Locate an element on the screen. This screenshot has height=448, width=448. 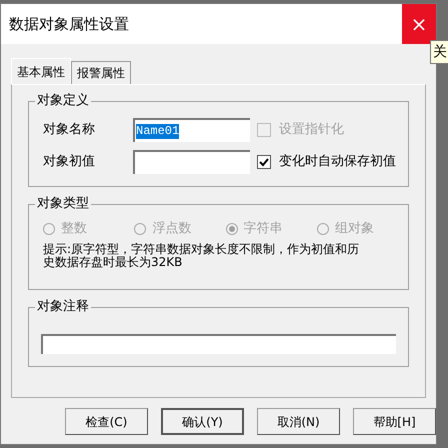
hint-text: 提示:原字符型，字符串数据对象长度不限制，作为初值和历史数据存盘时最长为32KB is located at coordinates (201, 255).